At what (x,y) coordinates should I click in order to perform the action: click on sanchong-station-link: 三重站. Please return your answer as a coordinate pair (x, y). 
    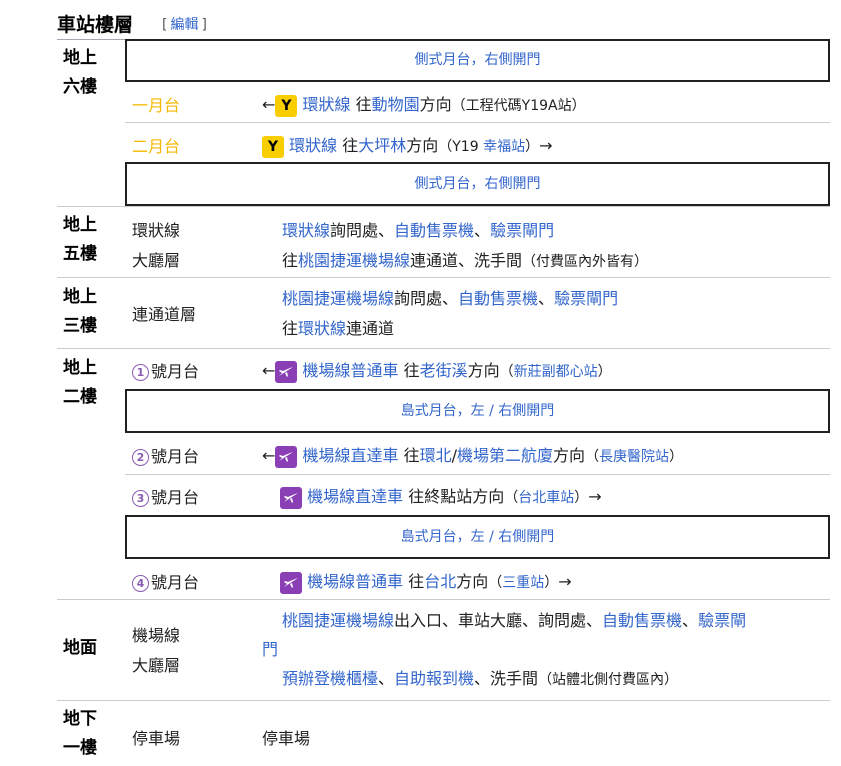
    Looking at the image, I should click on (523, 583).